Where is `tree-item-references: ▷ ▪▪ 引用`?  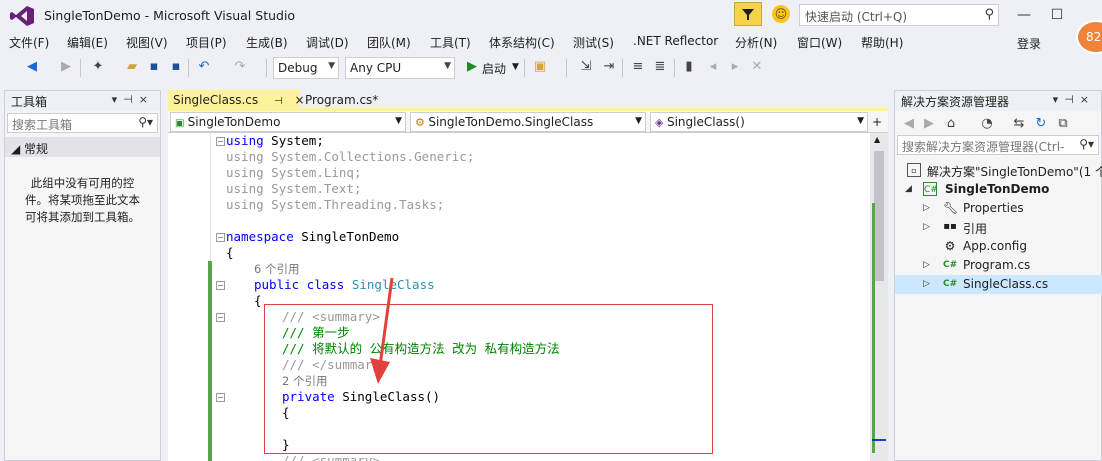 tree-item-references: ▷ ▪▪ 引用 is located at coordinates (998, 227).